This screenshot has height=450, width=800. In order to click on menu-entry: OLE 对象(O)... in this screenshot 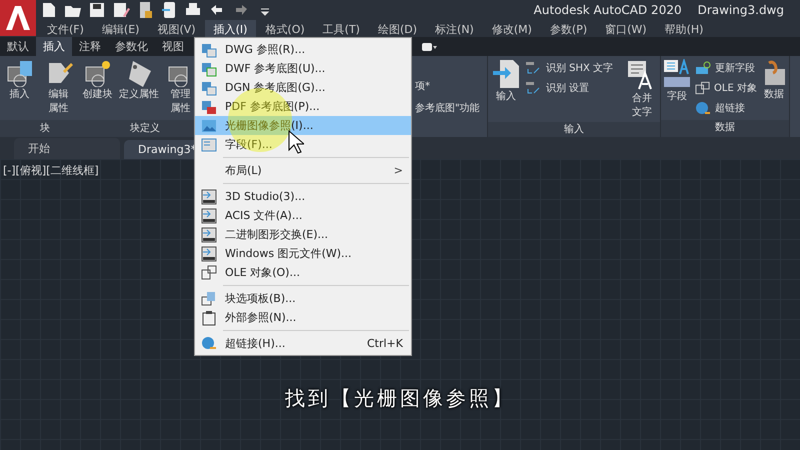, I will do `click(303, 272)`.